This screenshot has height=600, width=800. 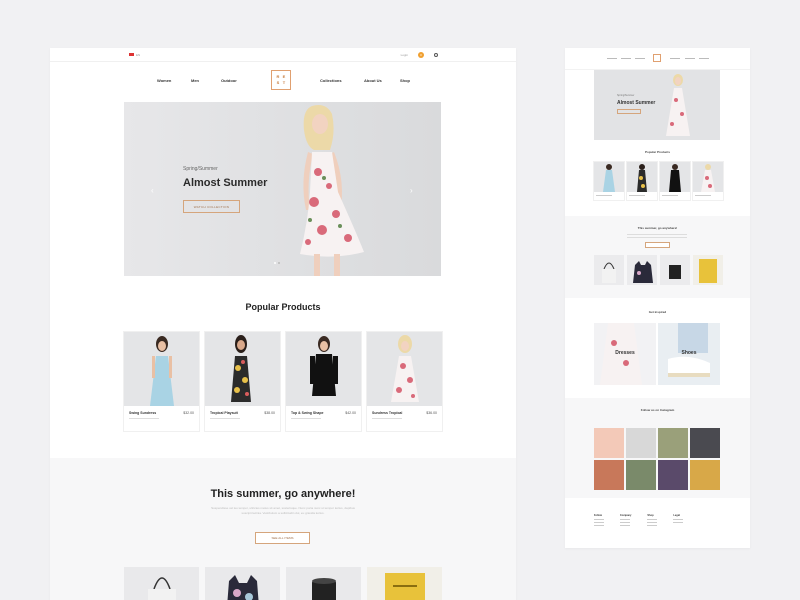 What do you see at coordinates (282, 538) in the screenshot?
I see `see-all-items-button: SEE ALL ITEMS` at bounding box center [282, 538].